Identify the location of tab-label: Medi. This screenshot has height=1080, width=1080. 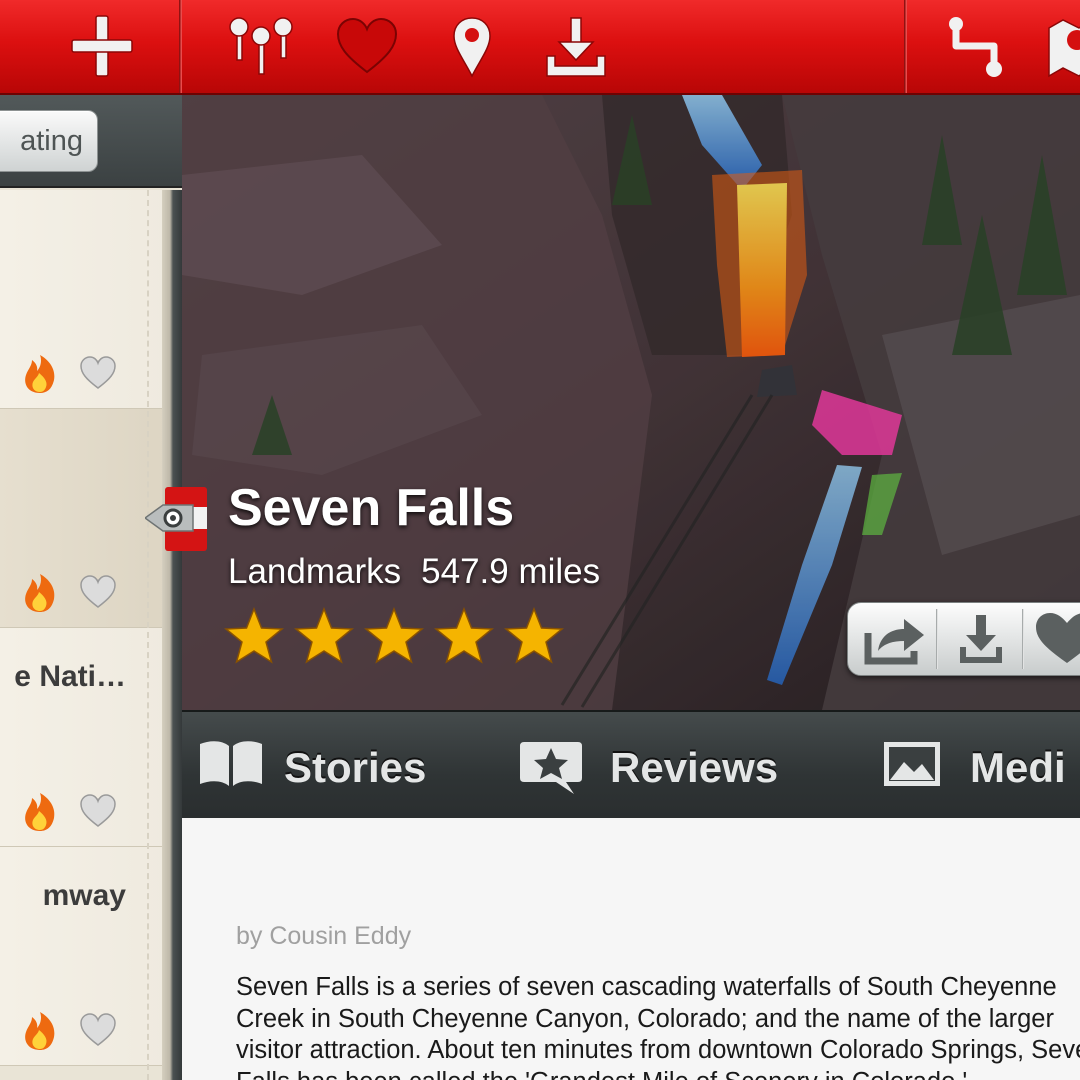
(1018, 767).